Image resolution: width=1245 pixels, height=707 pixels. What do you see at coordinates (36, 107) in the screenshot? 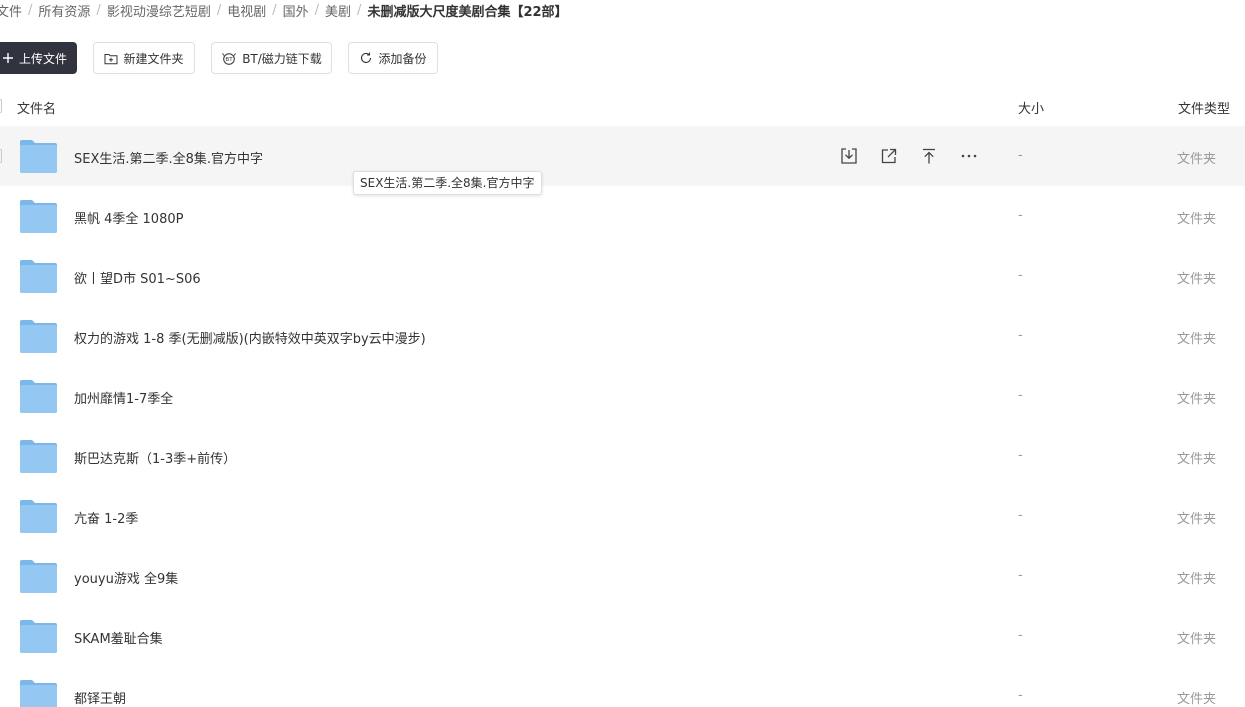
I see `column-header-name: 文件名` at bounding box center [36, 107].